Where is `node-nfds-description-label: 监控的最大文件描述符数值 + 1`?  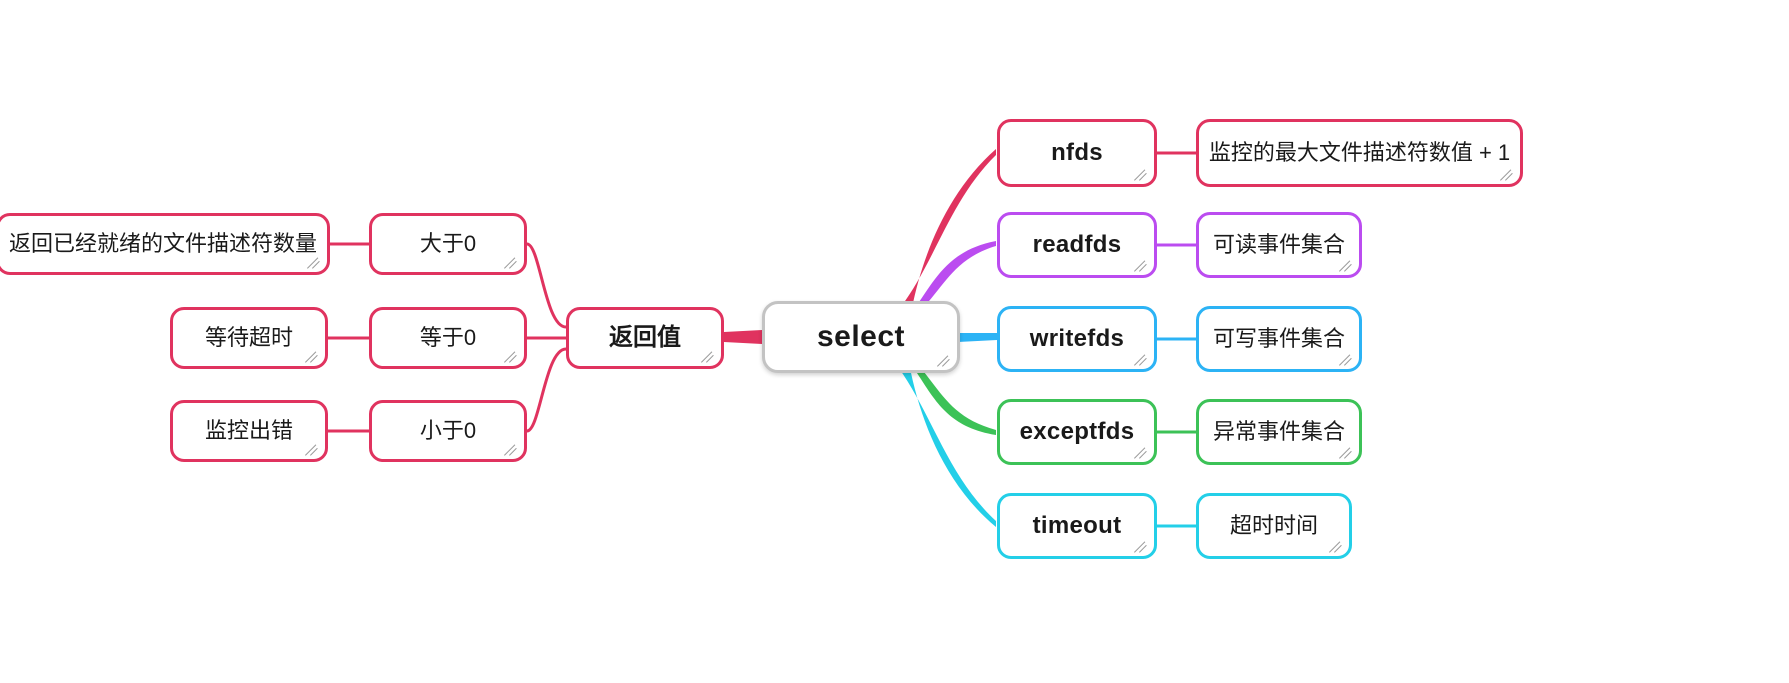
node-nfds-description-label: 监控的最大文件描述符数值 + 1 is located at coordinates (1359, 153).